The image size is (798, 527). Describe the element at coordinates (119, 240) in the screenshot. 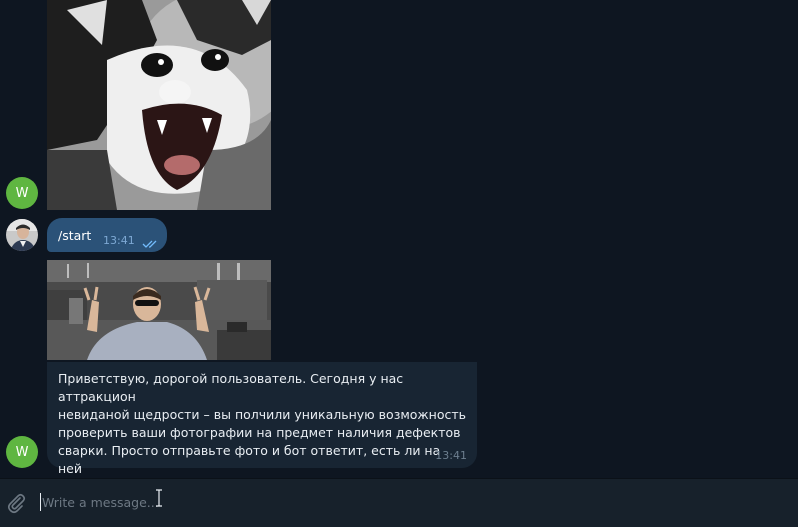

I see `outgoing-message-time: 13:41` at that location.